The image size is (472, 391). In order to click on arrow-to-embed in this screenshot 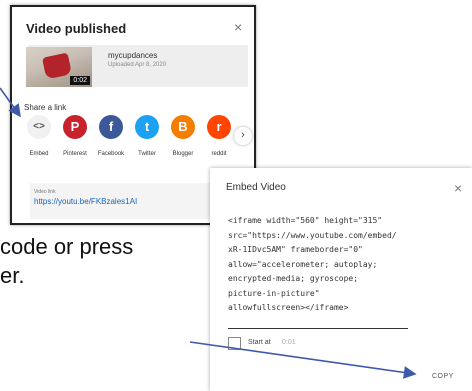, I will do `click(10, 102)`.